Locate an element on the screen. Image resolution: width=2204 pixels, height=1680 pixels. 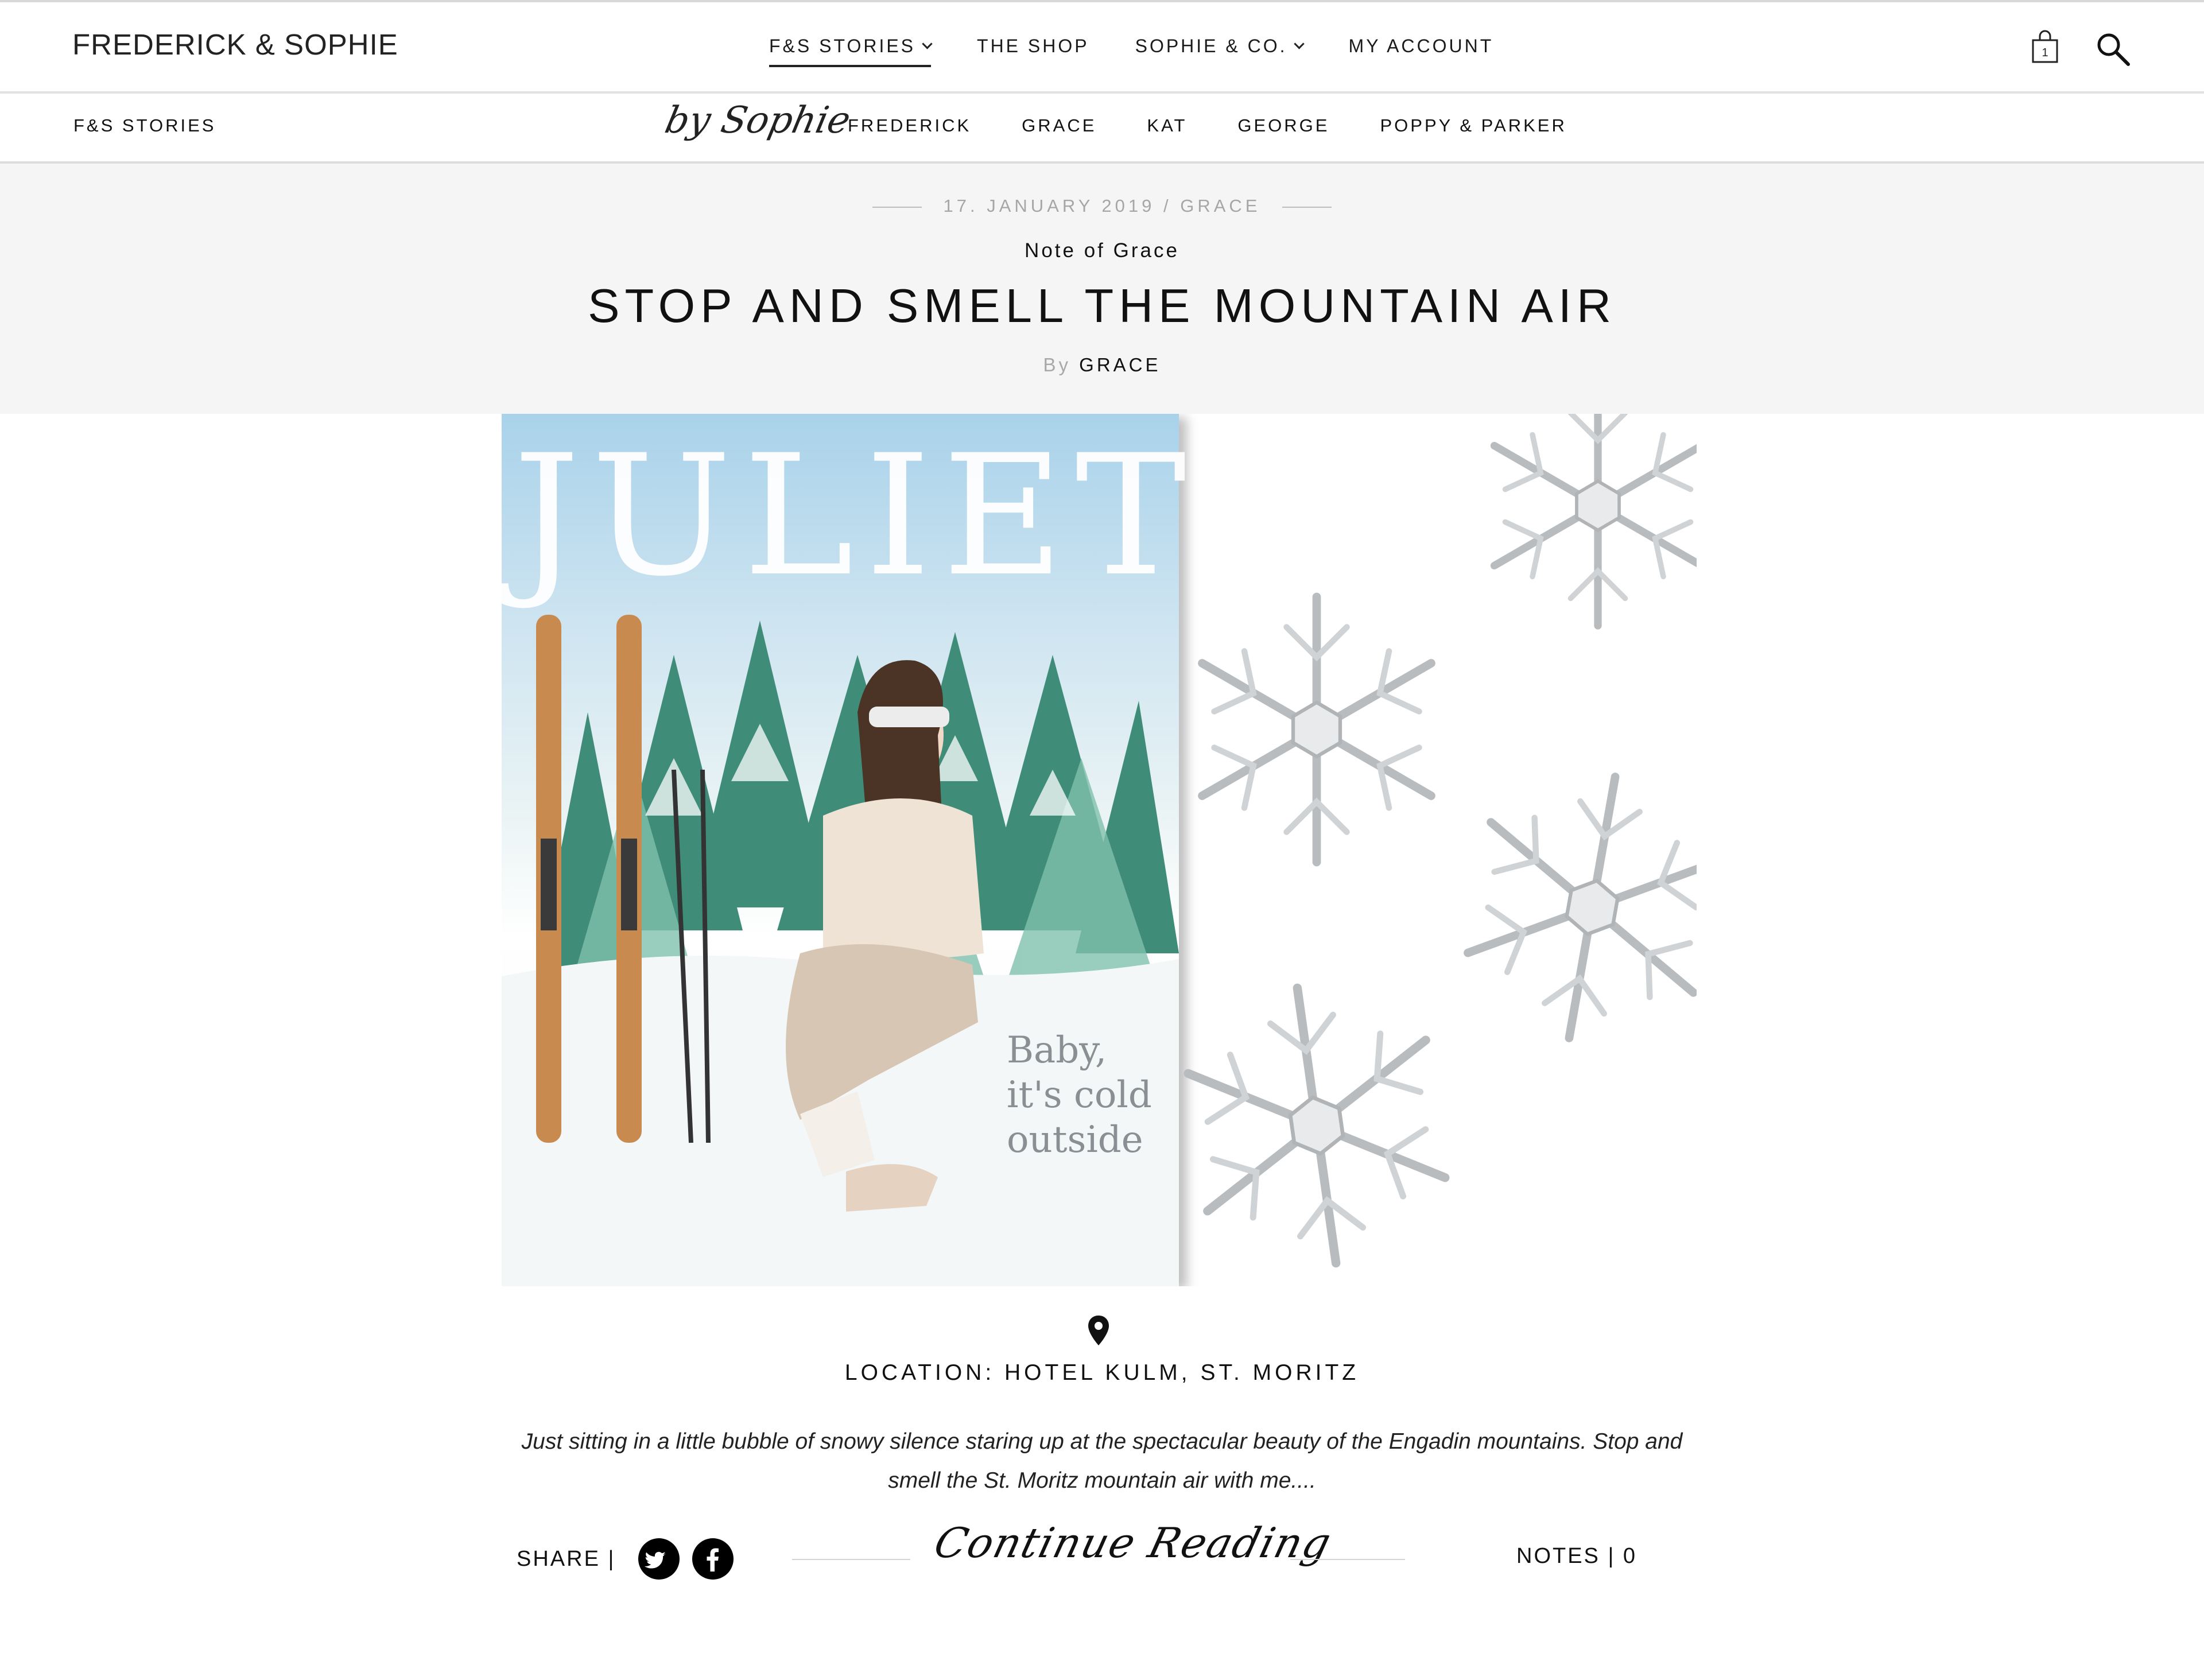
continue-reading-link: Continue Reading is located at coordinates (1133, 1543).